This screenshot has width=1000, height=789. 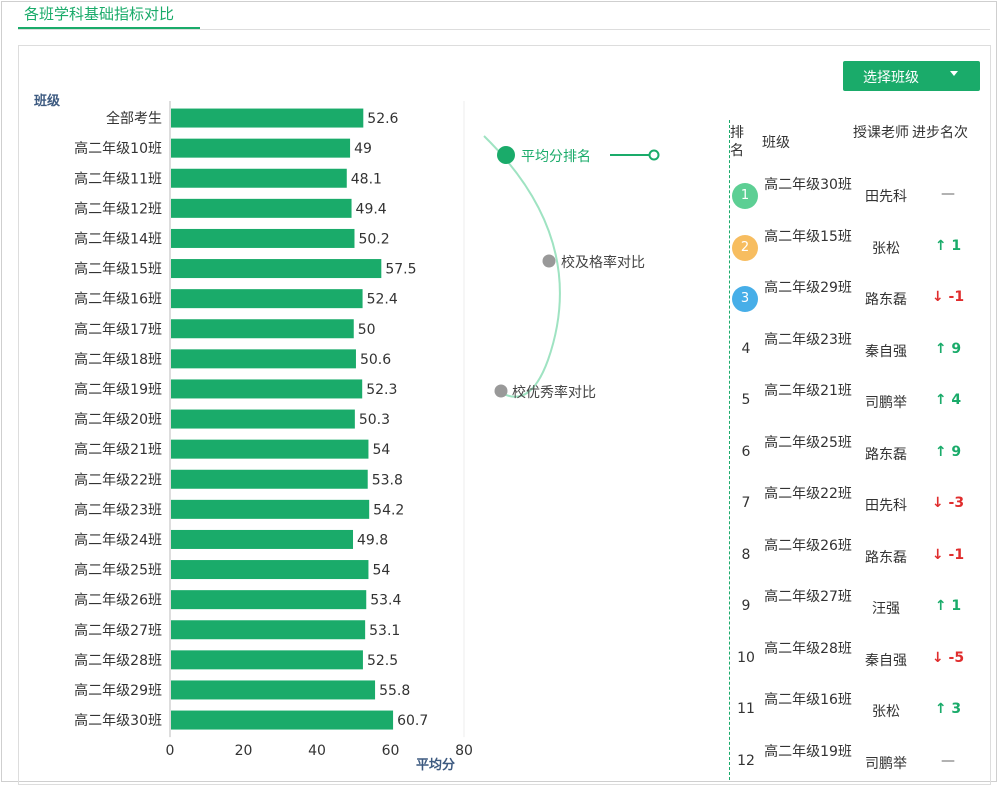 I want to click on y-tick-label: 高二年级27班, so click(x=118, y=630).